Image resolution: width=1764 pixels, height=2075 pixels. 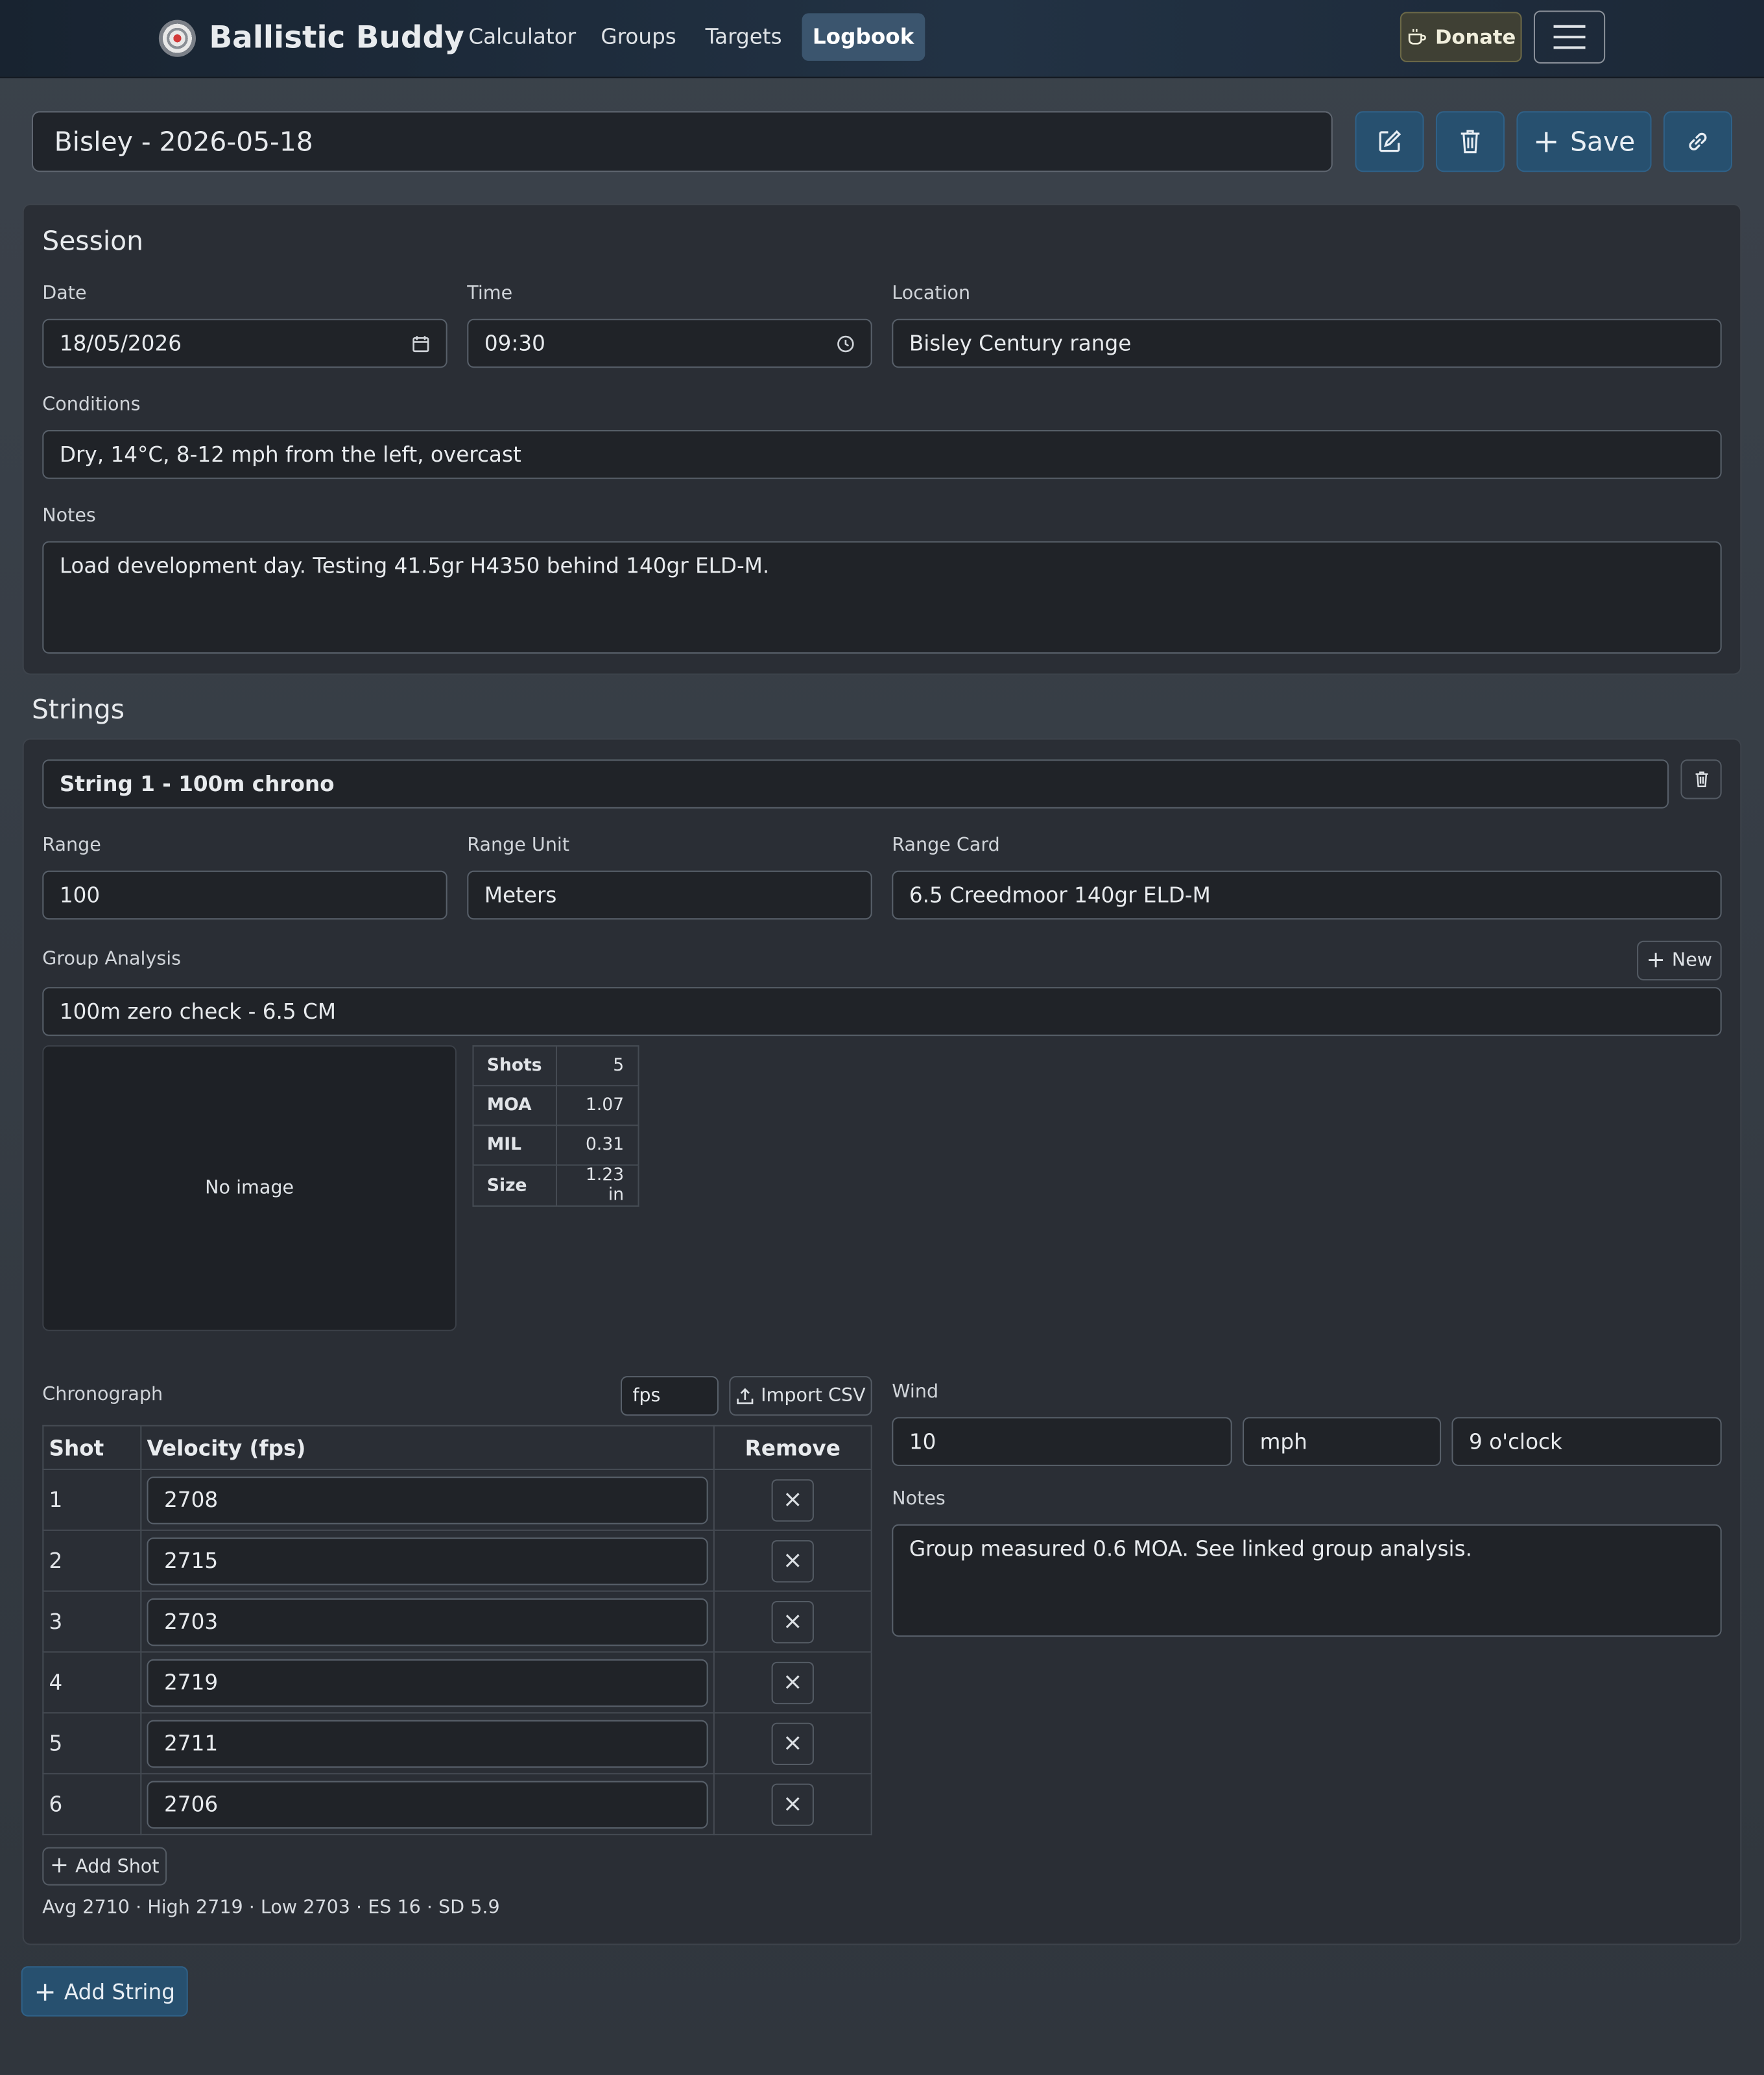 I want to click on brand-name: Ballistic Buddy, so click(x=337, y=39).